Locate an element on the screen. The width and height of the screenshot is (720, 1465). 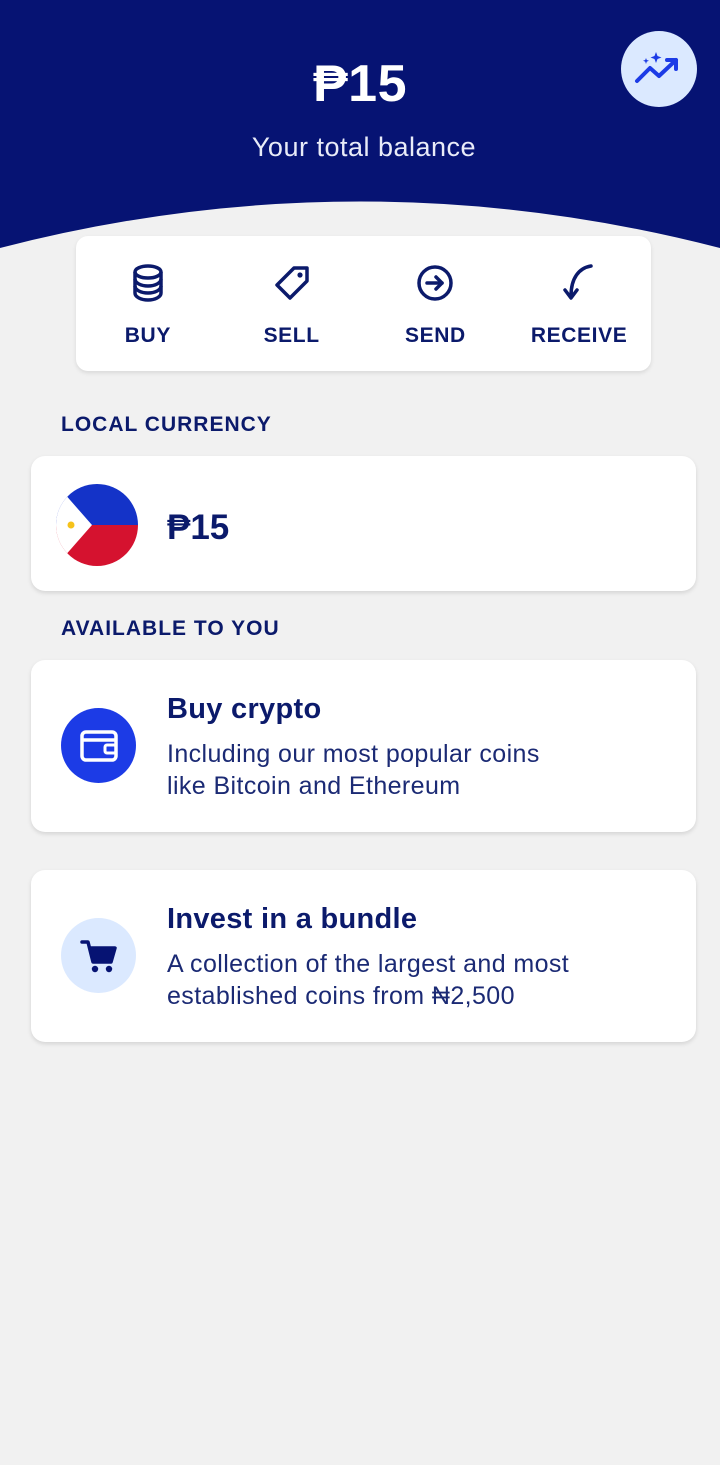
quick-actions-card: BUY SELL SEND RECEIVE is located at coordinates (363, 303).